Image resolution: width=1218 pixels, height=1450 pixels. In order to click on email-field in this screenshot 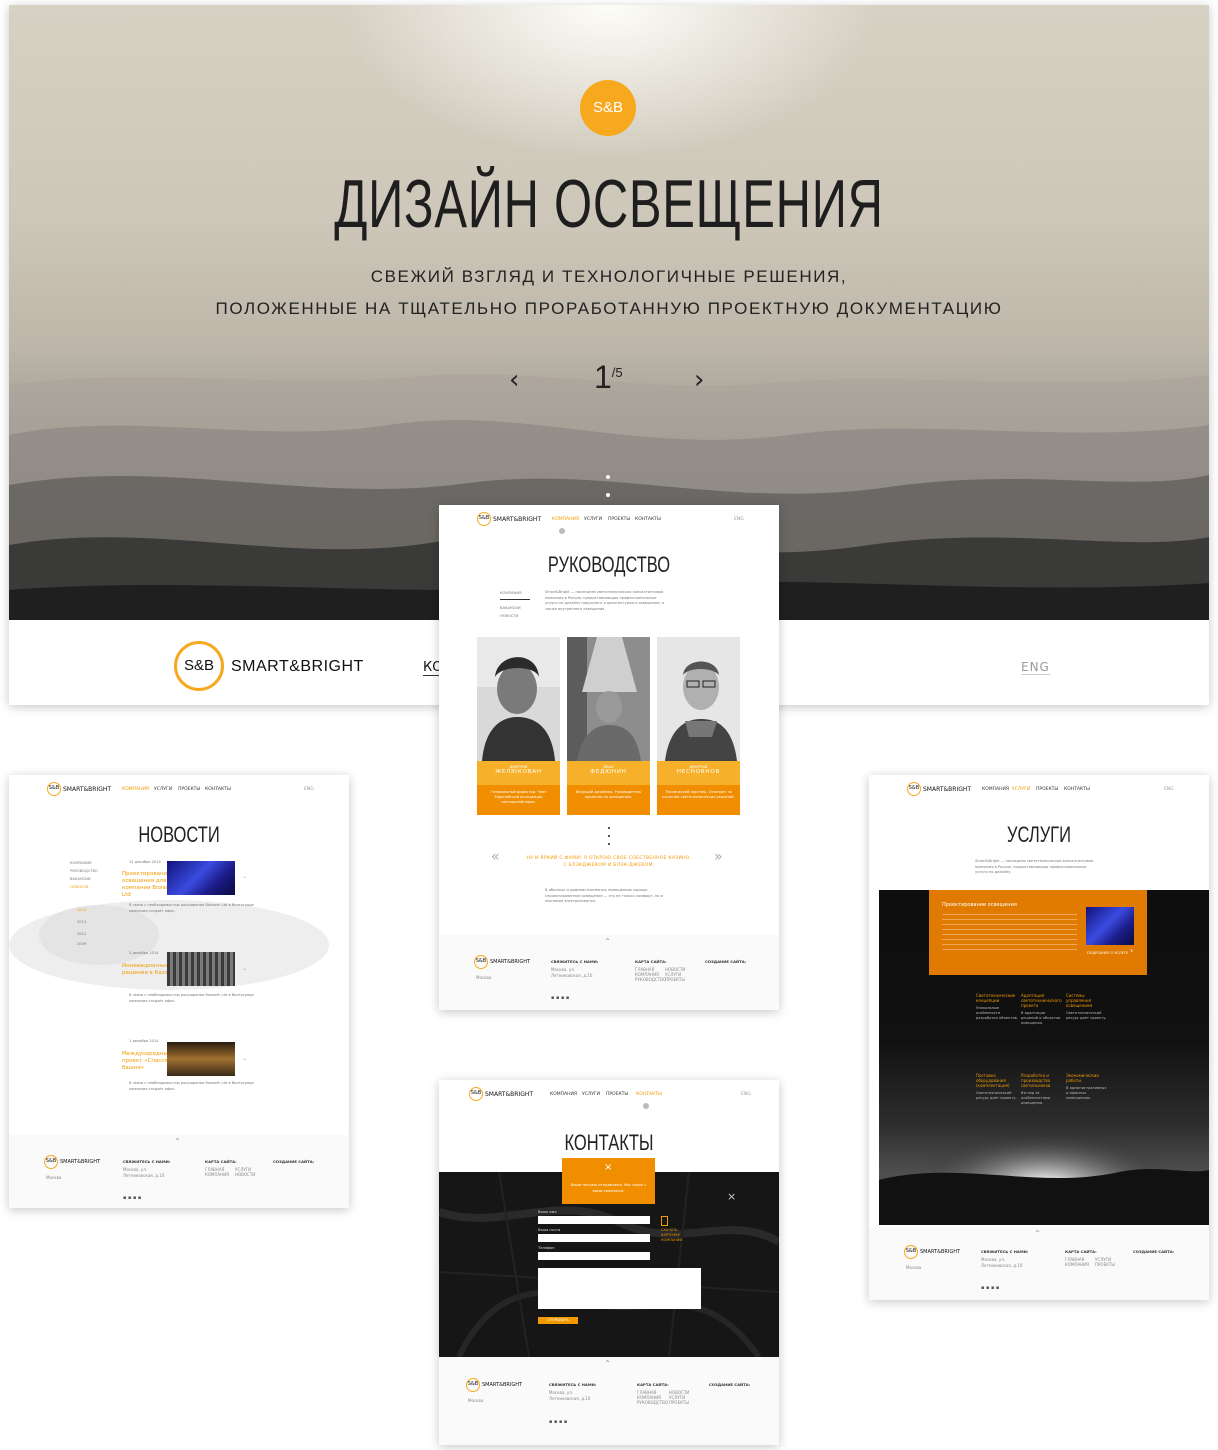, I will do `click(594, 1238)`.